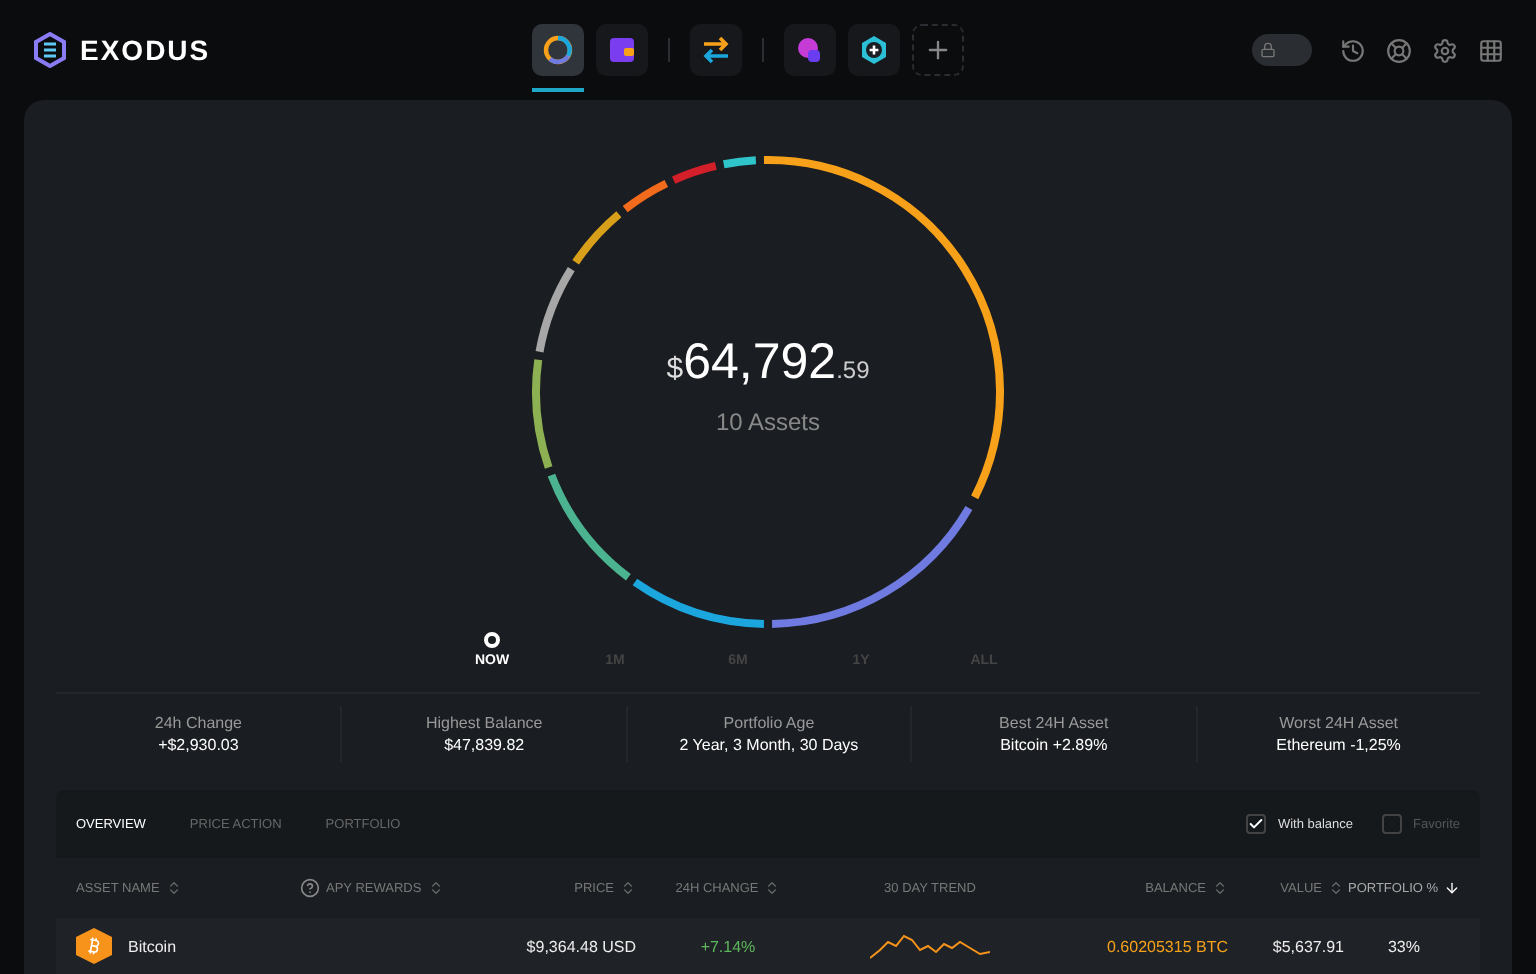  I want to click on stat-value: Ethereum -1,25%, so click(1338, 745).